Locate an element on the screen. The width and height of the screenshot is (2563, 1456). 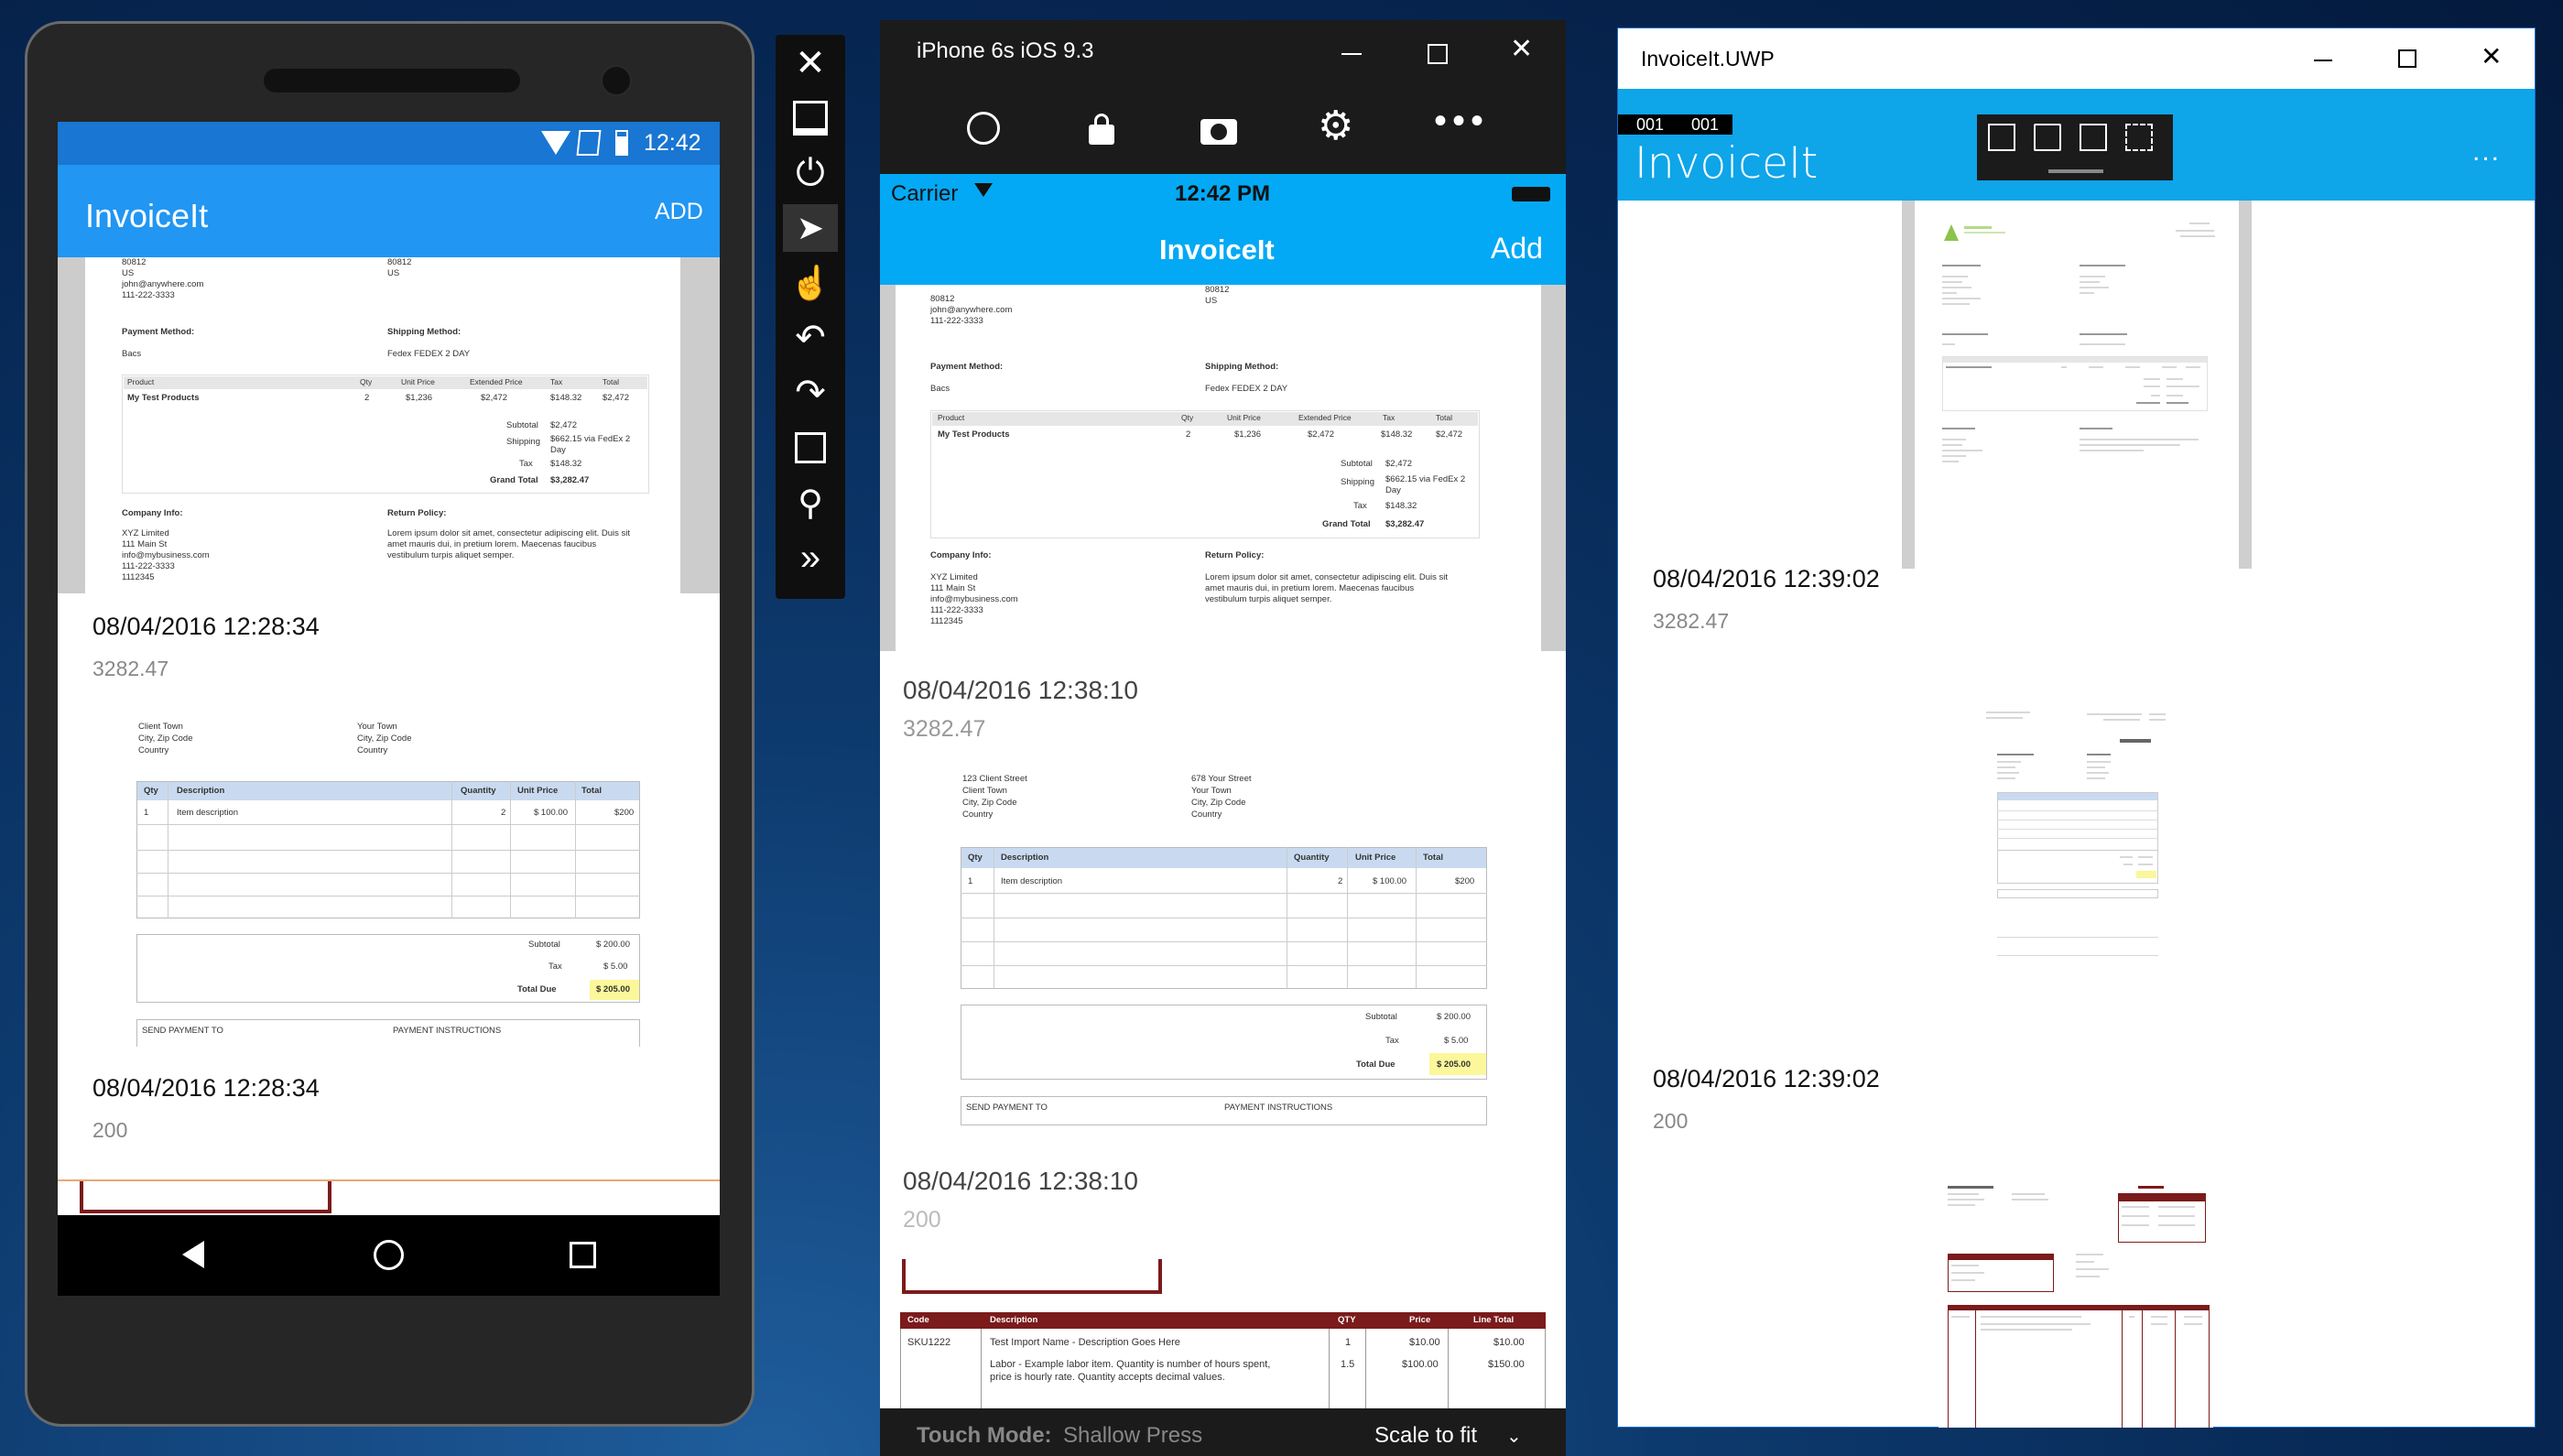
uwp-title-bar: InvoiceIt.UWP ✕ is located at coordinates (2077, 58).